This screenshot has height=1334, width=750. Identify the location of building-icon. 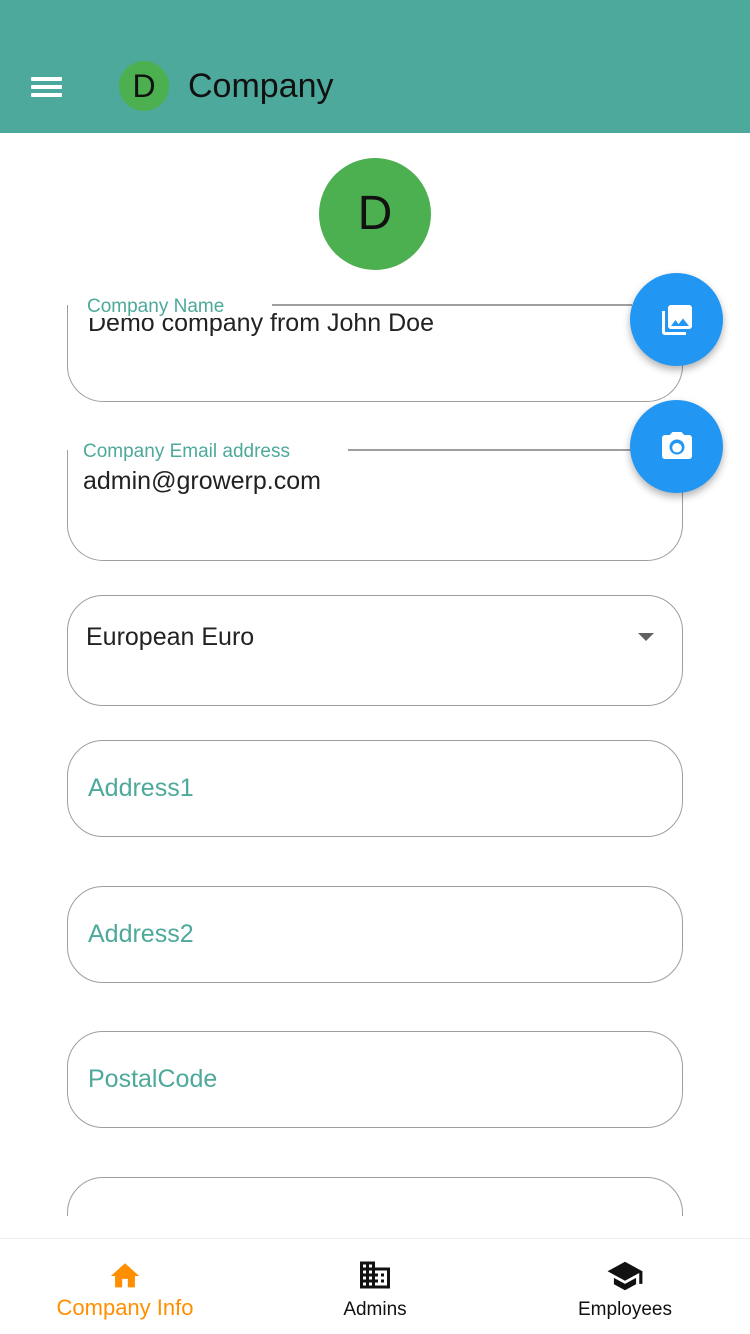
(375, 1275).